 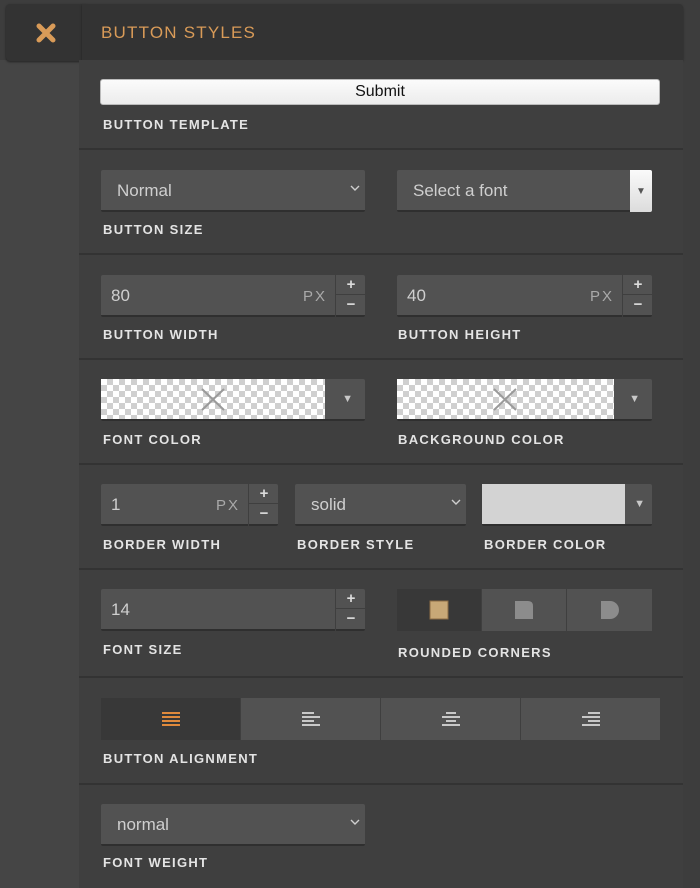 What do you see at coordinates (460, 190) in the screenshot?
I see `font-select-placeholder: Select a font` at bounding box center [460, 190].